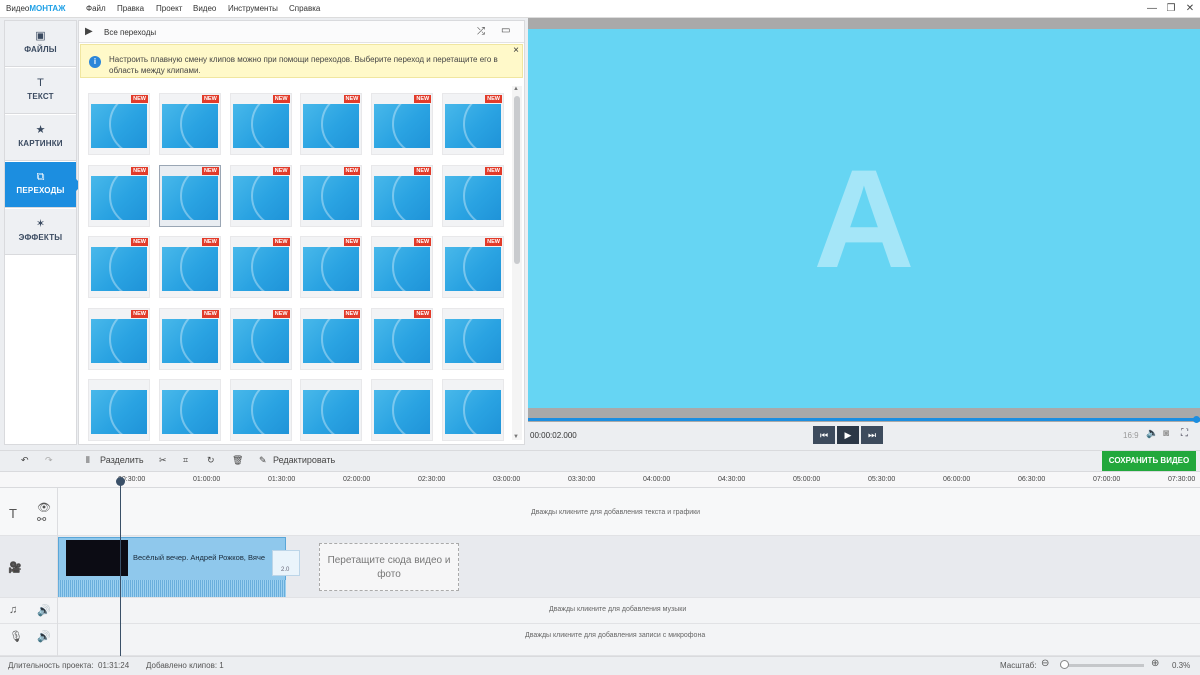 This screenshot has width=1200, height=675. What do you see at coordinates (185, 460) in the screenshot?
I see `crop-icon: ⌗` at bounding box center [185, 460].